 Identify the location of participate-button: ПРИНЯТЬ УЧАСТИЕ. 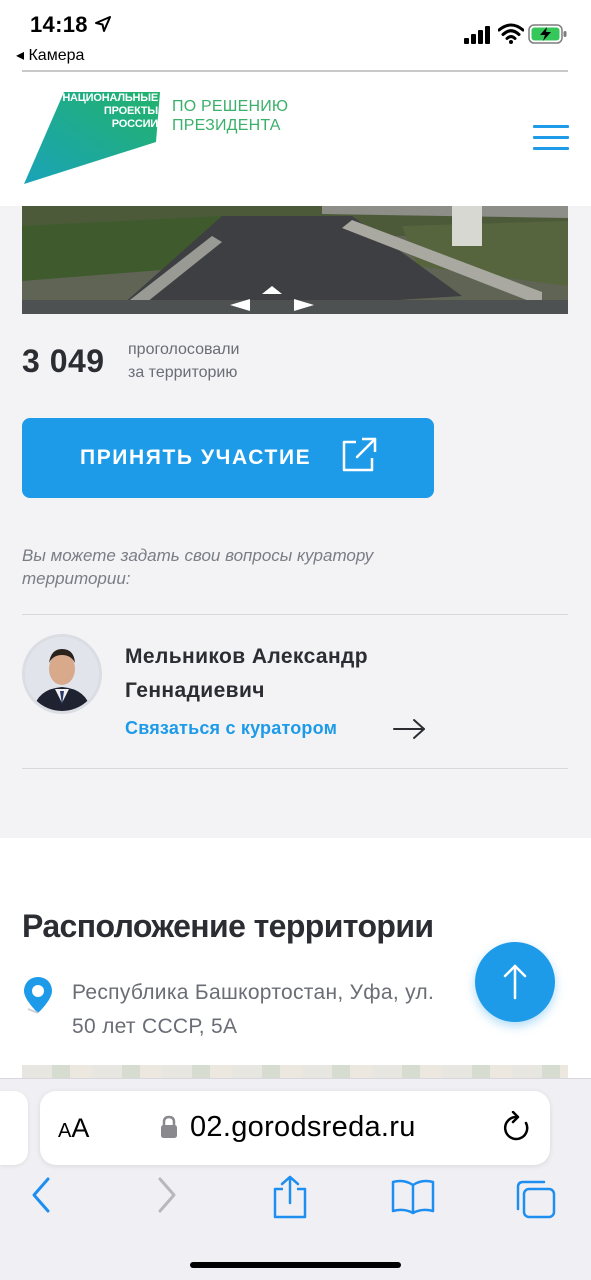
(228, 458).